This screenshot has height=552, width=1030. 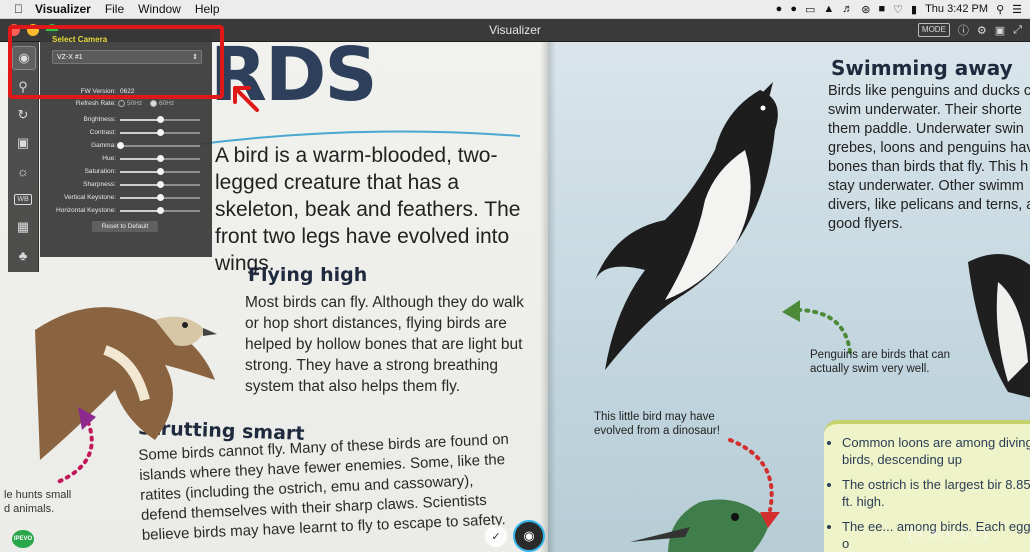 What do you see at coordinates (793, 9) in the screenshot?
I see `status-app-icon-2: ●` at bounding box center [793, 9].